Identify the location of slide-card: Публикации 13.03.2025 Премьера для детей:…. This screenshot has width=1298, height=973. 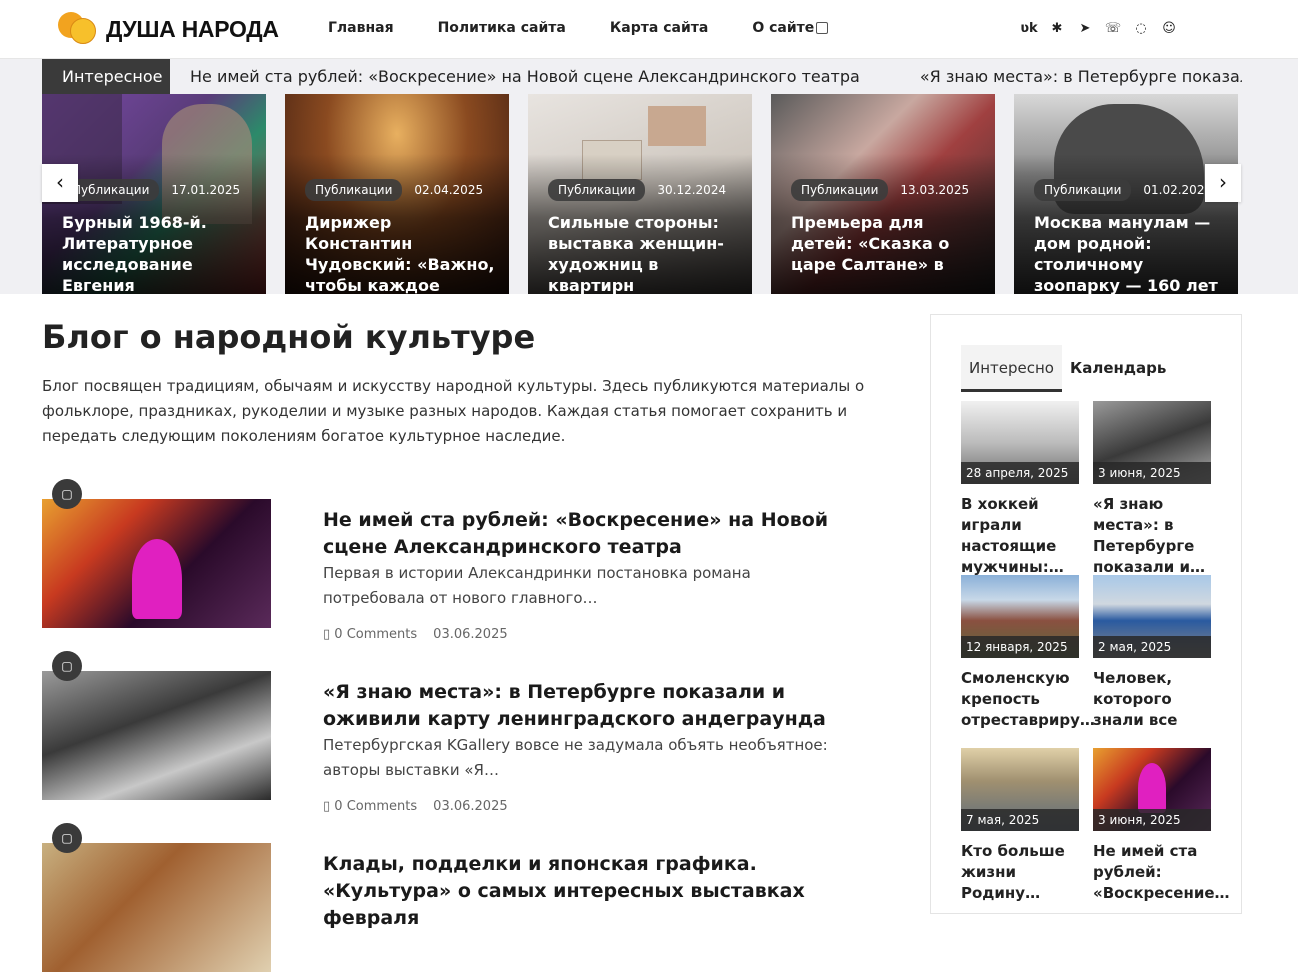
(883, 194).